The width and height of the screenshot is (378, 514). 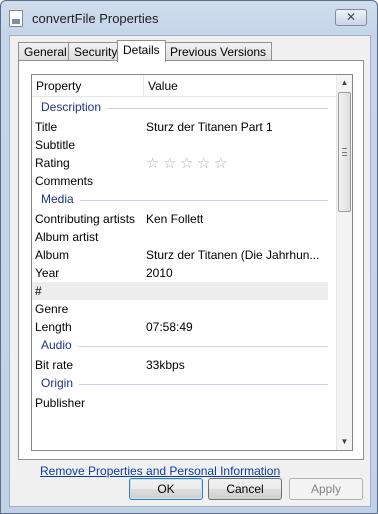 I want to click on group-origin: Origin, so click(x=185, y=384).